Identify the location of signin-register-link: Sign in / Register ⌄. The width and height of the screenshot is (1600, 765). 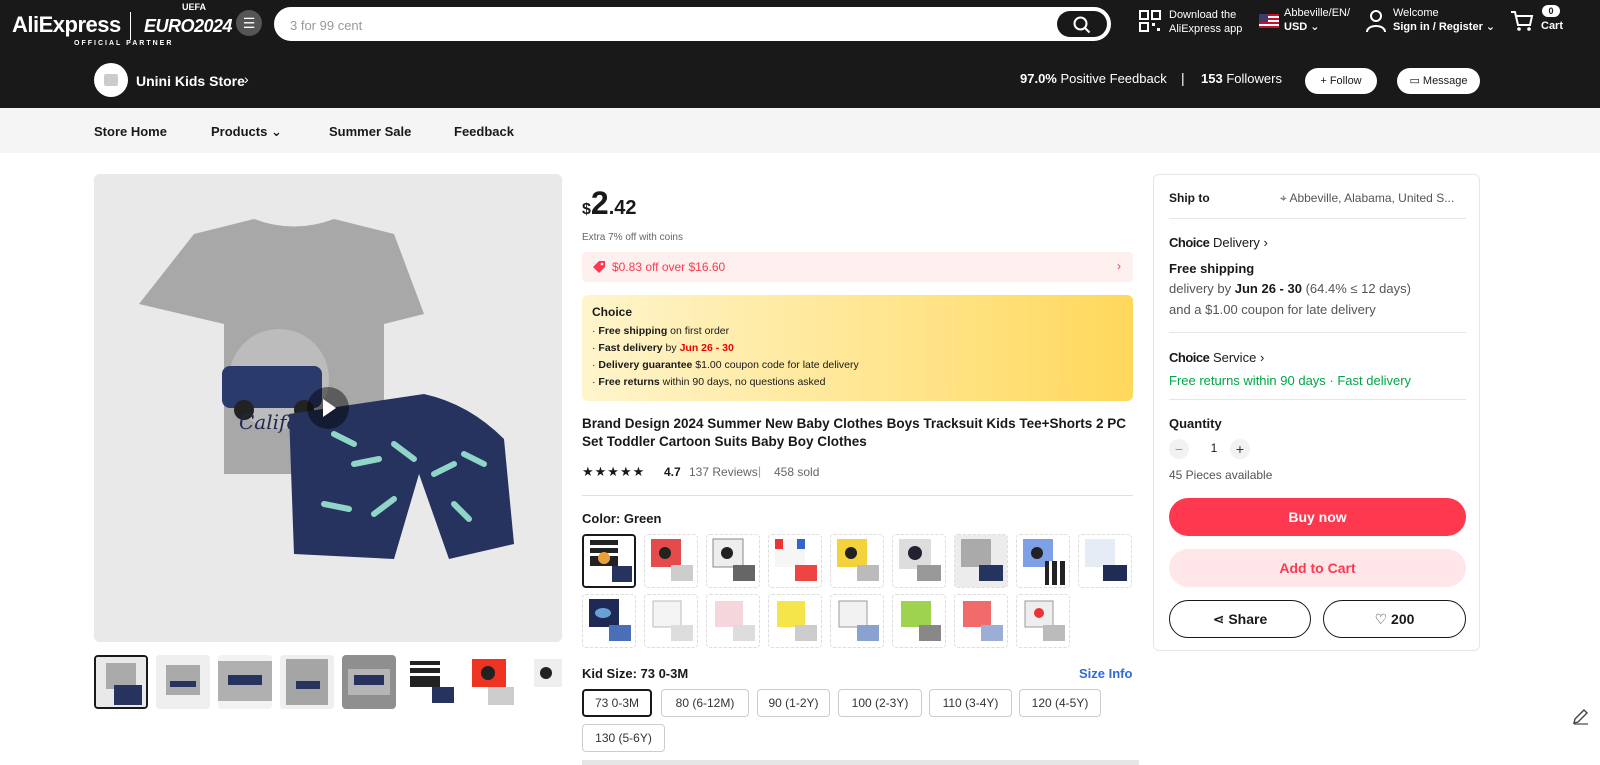
(1444, 27).